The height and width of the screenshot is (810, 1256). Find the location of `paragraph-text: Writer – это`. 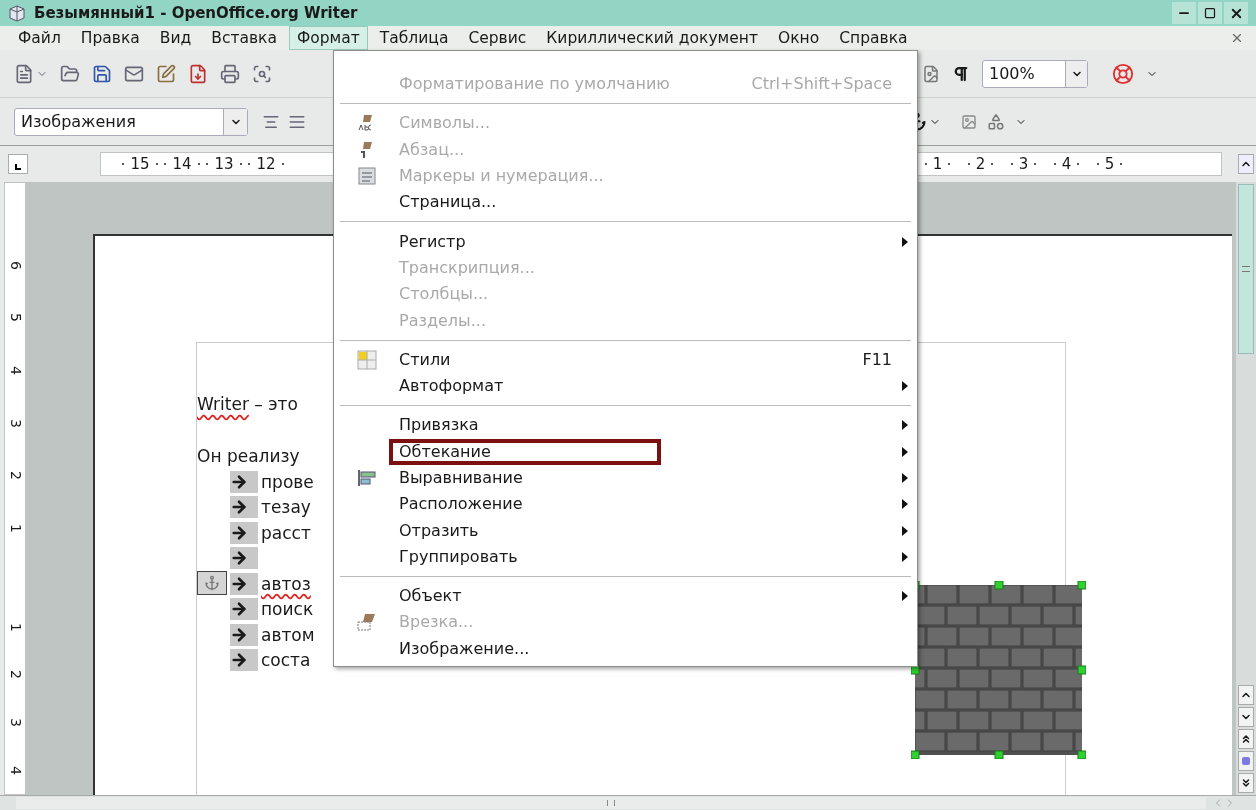

paragraph-text: Writer – это is located at coordinates (247, 404).